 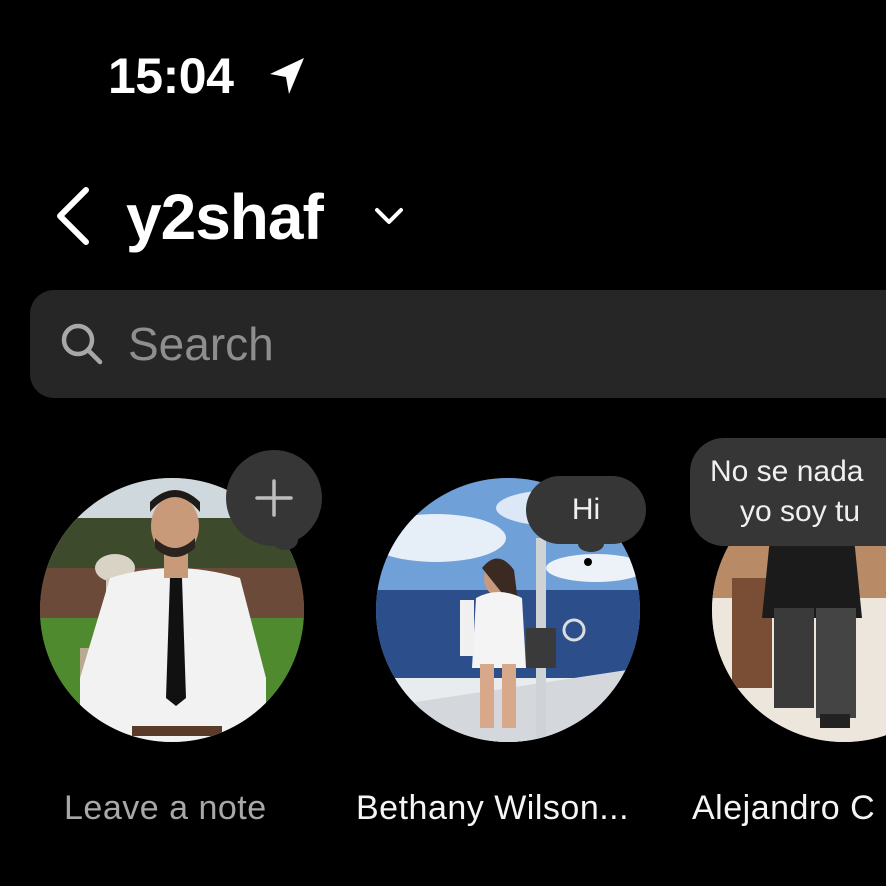 I want to click on bethany-bubble-dot, so click(x=588, y=562).